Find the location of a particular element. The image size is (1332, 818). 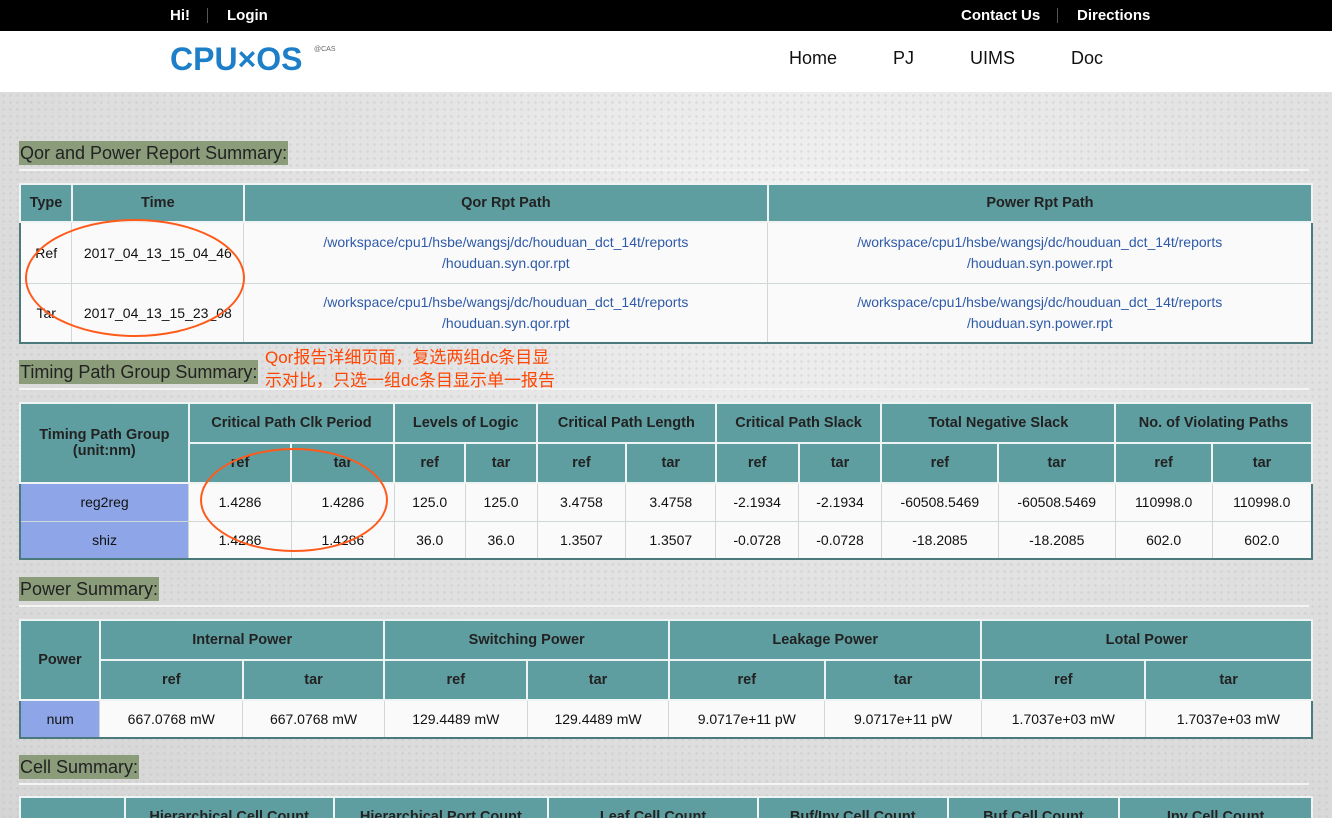

annotation-ellipse is located at coordinates (294, 500).